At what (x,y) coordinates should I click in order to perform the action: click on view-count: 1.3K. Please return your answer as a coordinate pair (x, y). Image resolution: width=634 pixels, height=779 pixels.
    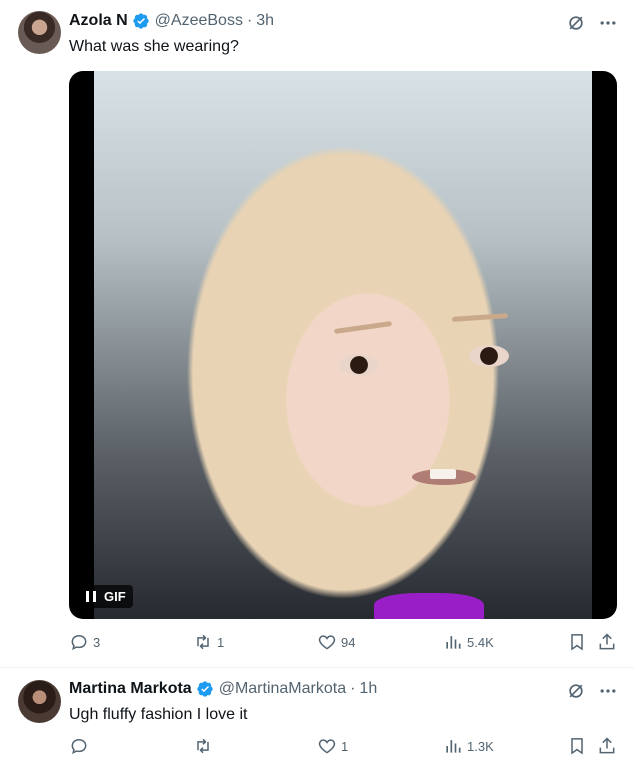
    Looking at the image, I should click on (480, 746).